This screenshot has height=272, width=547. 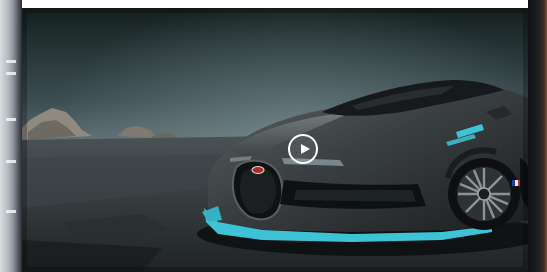 What do you see at coordinates (275, 4) in the screenshot?
I see `top-margin` at bounding box center [275, 4].